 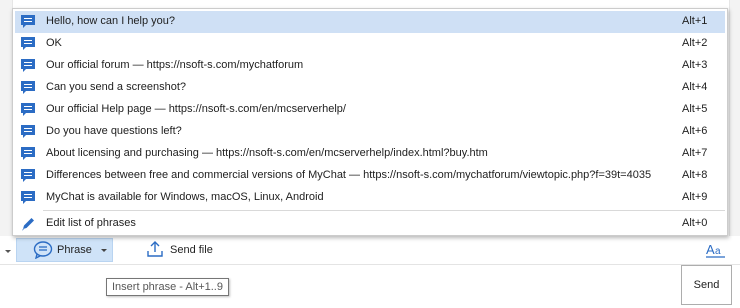 I want to click on phrase-item-label: Can you send a screenshot?, so click(x=116, y=87).